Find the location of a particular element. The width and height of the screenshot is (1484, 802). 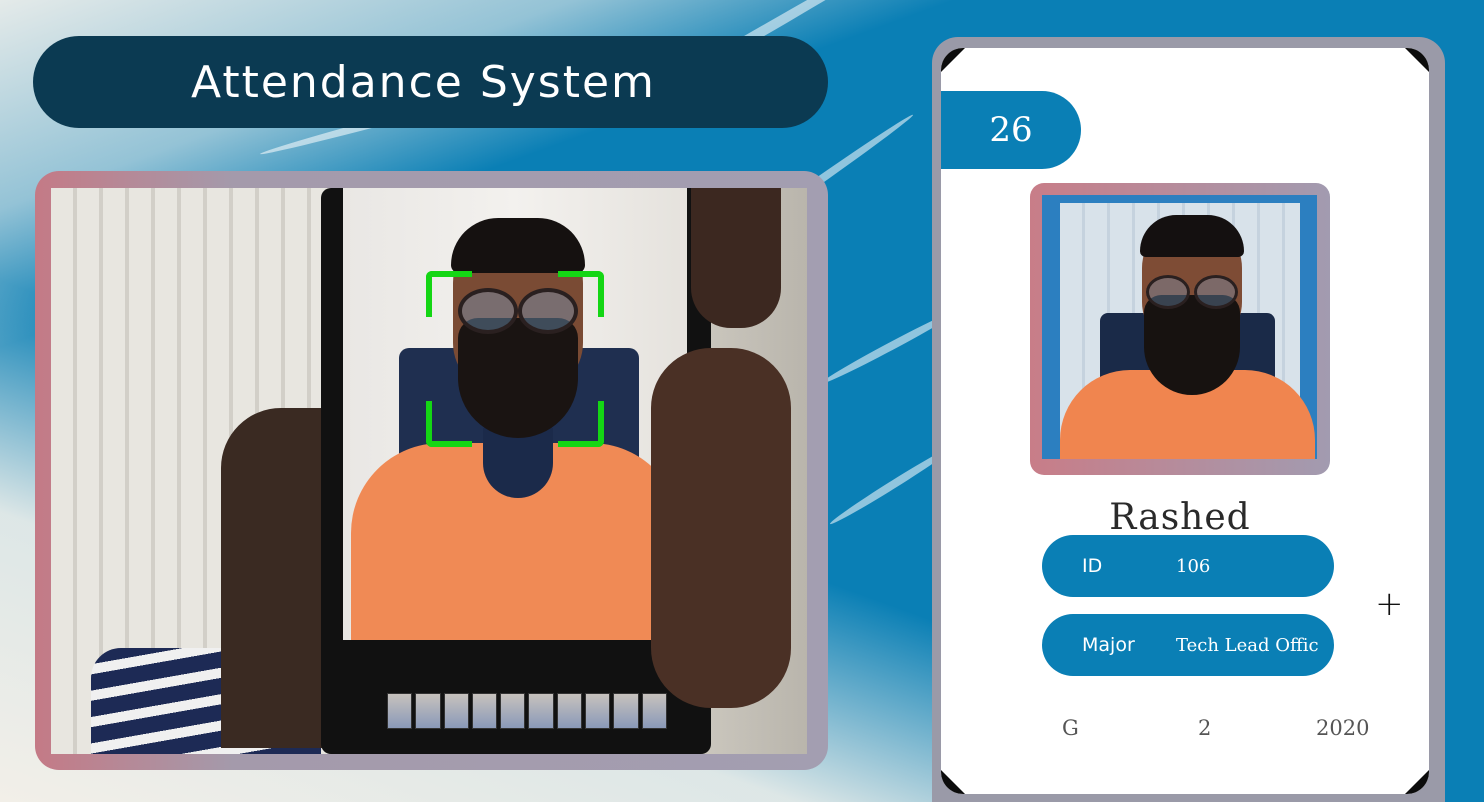

attendance-count-badge: 26 is located at coordinates (1011, 130).